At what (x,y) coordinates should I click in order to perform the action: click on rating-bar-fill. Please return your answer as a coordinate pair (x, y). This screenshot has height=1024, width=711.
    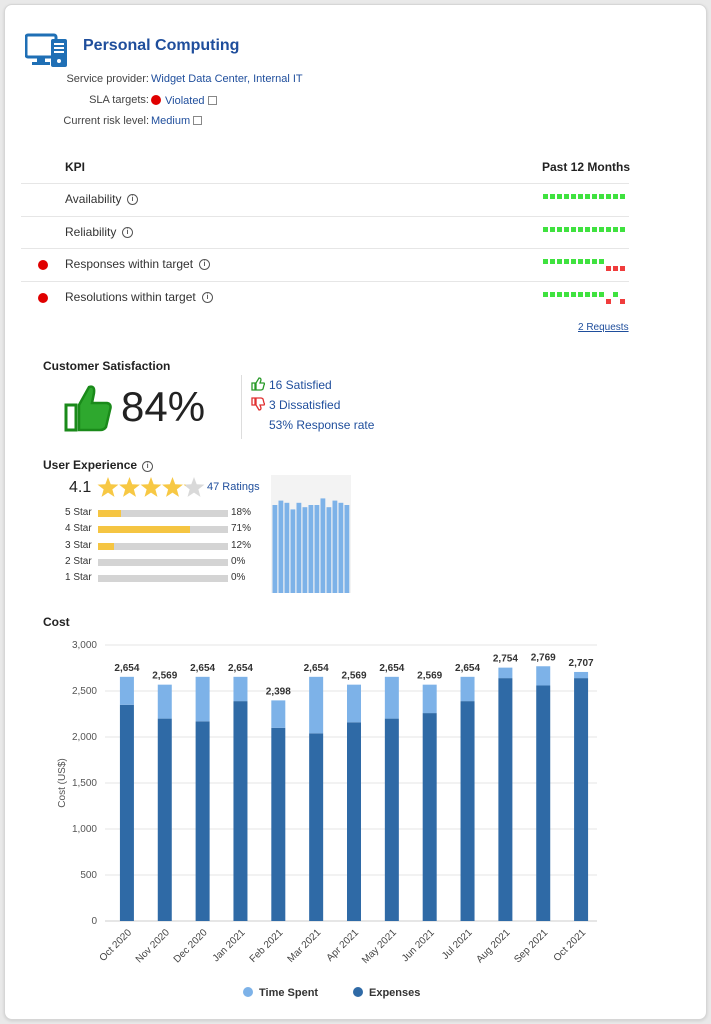
    Looking at the image, I should click on (106, 546).